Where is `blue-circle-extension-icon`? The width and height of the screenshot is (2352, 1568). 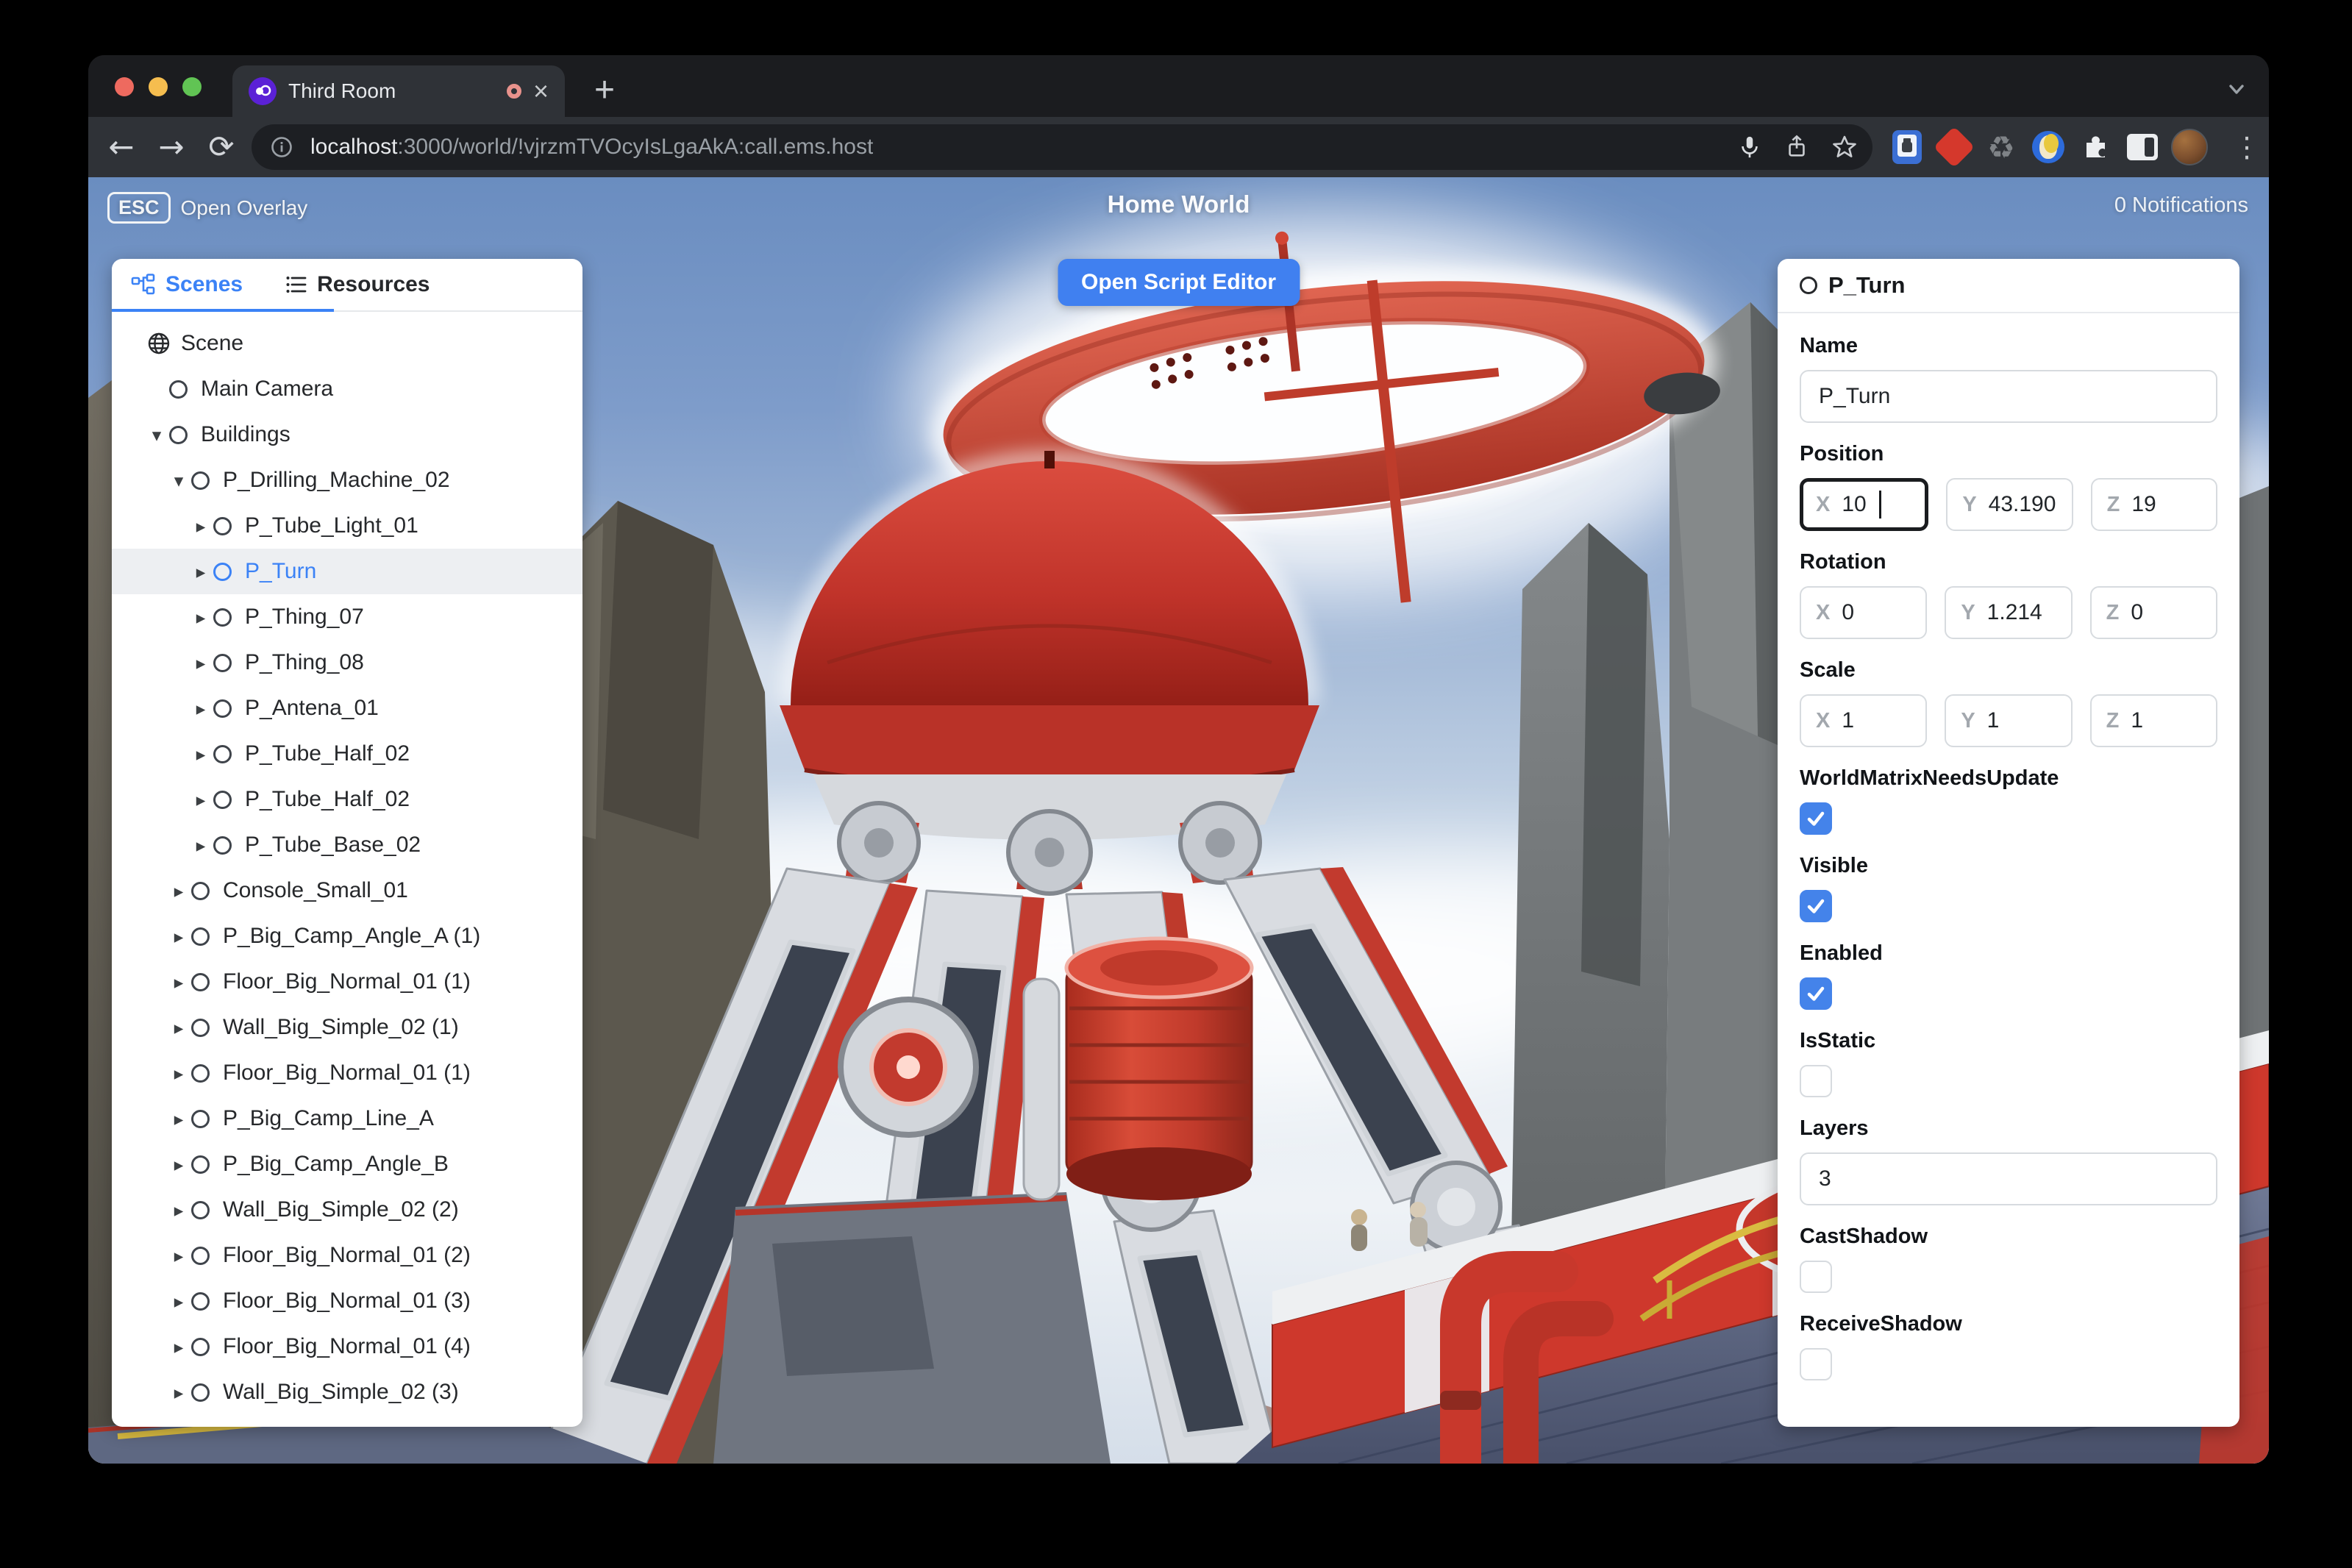 blue-circle-extension-icon is located at coordinates (2048, 147).